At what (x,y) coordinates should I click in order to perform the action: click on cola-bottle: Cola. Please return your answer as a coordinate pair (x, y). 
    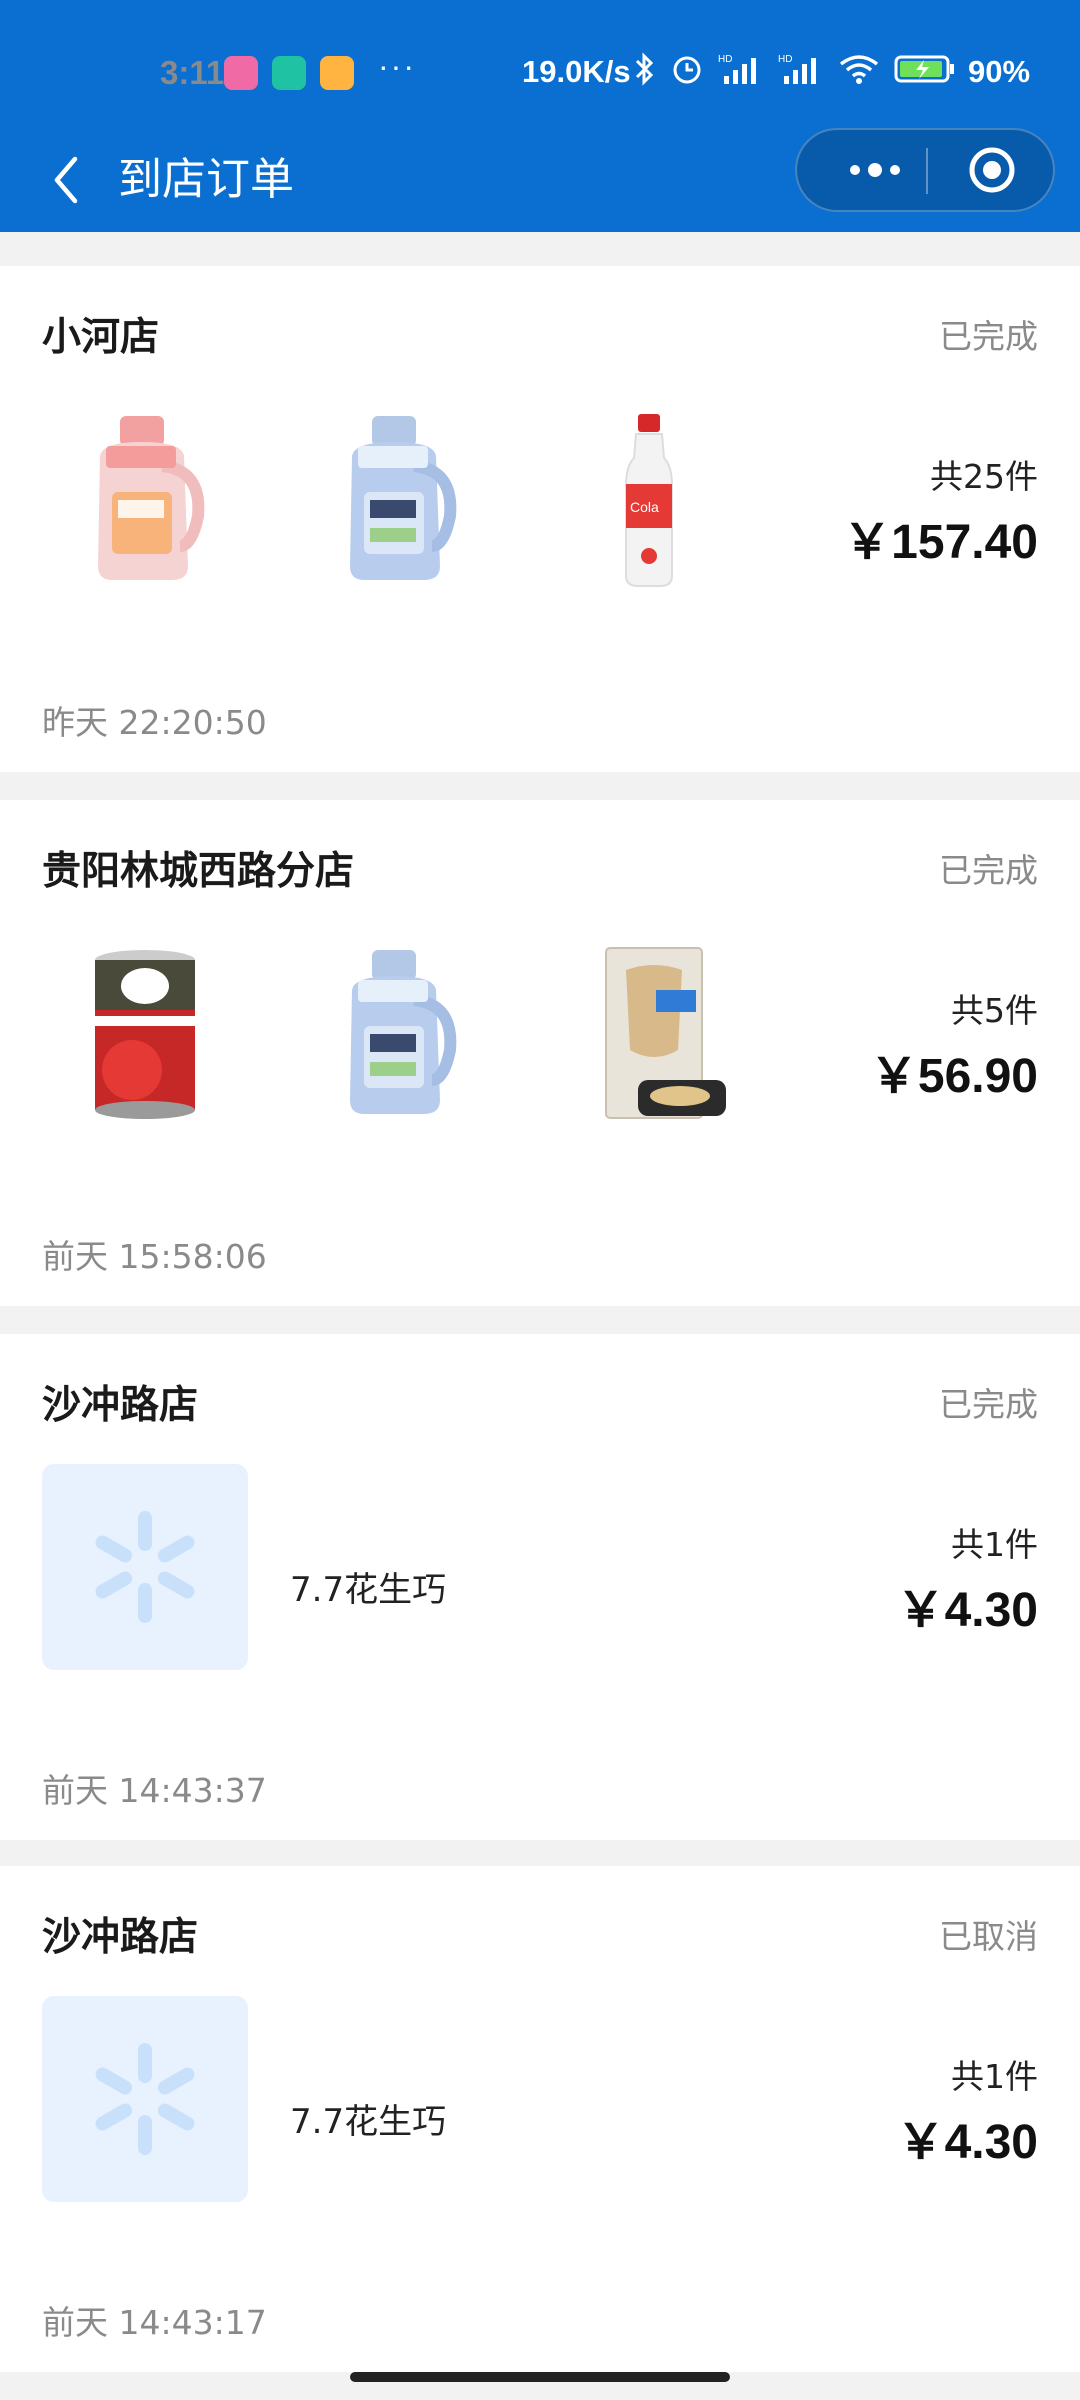
    Looking at the image, I should click on (649, 500).